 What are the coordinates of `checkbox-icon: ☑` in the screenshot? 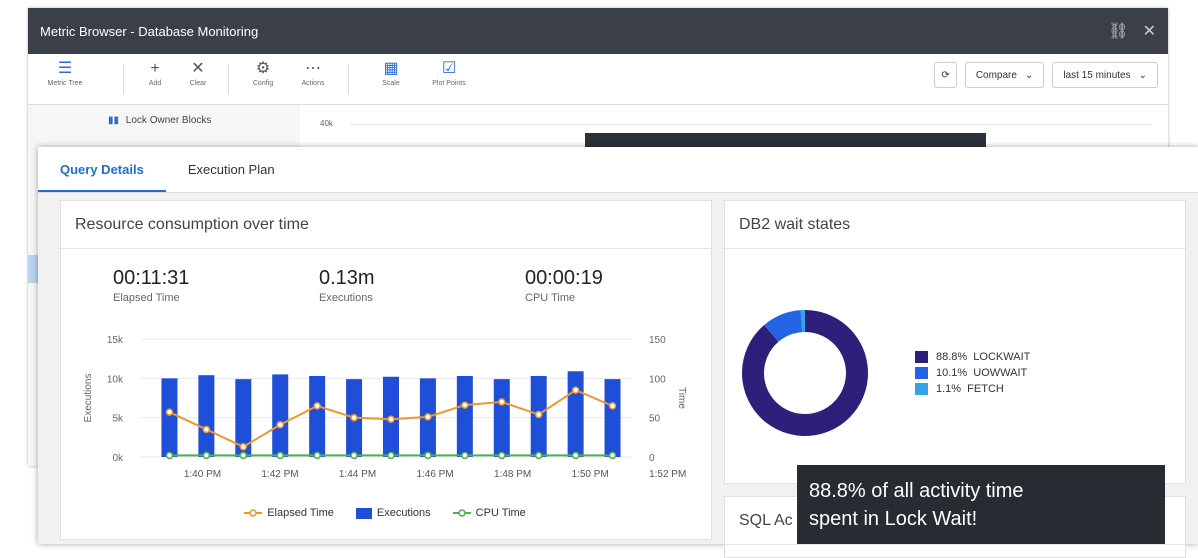 It's located at (449, 69).